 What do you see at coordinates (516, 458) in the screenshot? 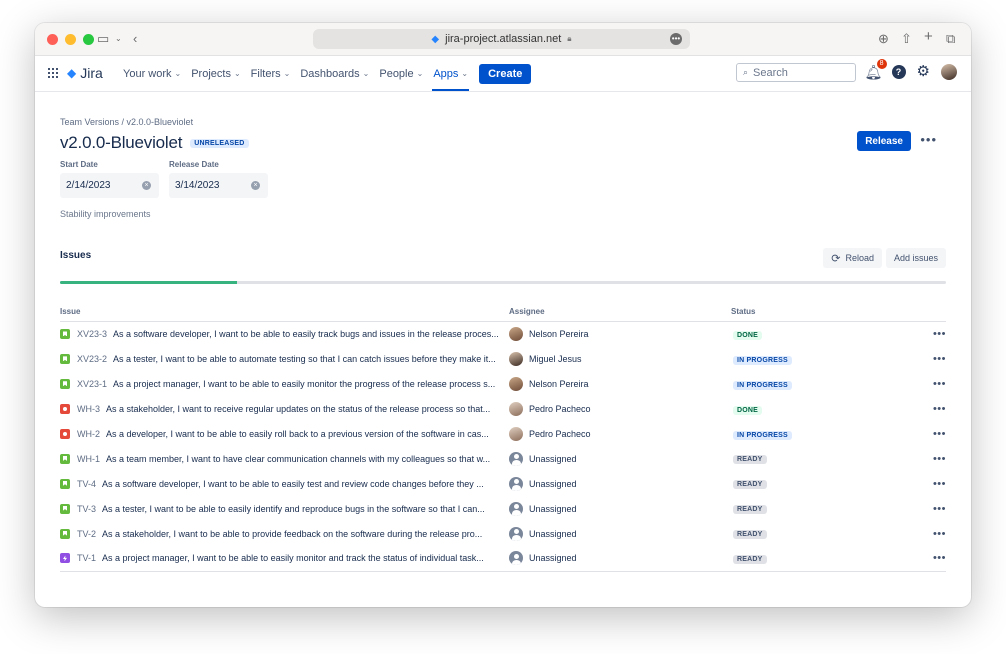
I see `assignee-avatar` at bounding box center [516, 458].